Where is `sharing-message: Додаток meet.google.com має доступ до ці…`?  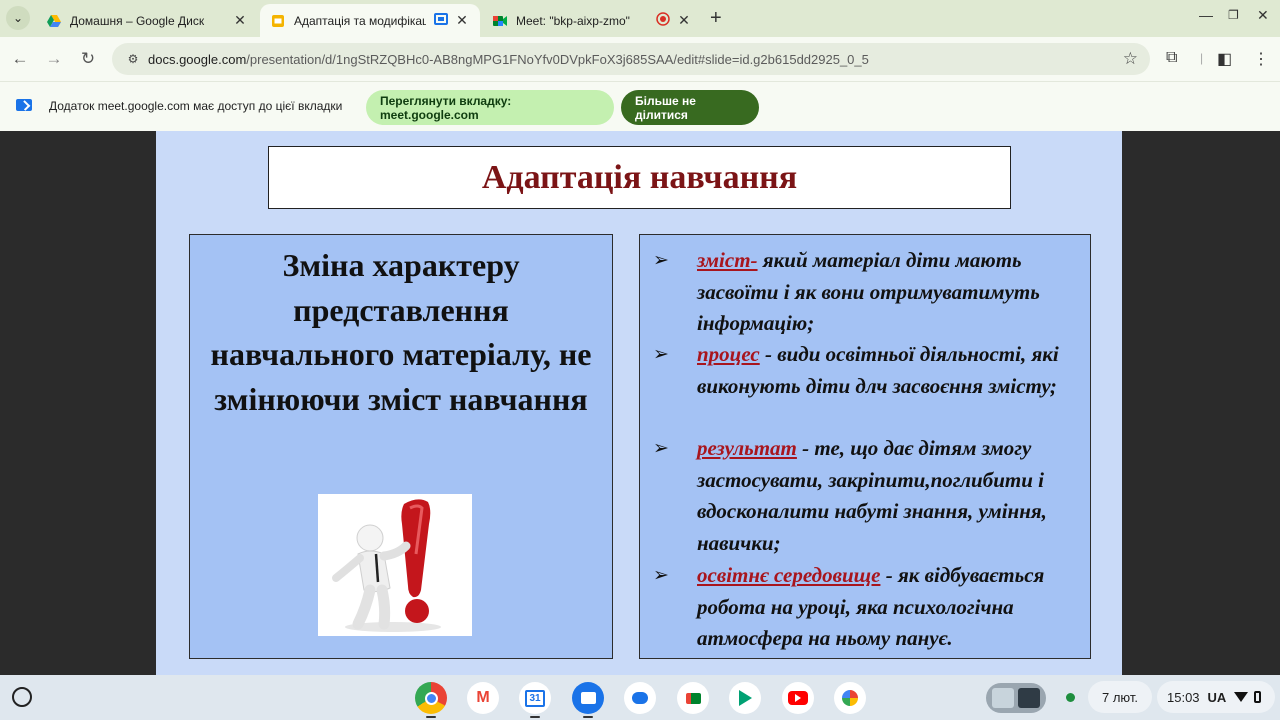
sharing-message: Додаток meet.google.com має доступ до ці… is located at coordinates (196, 106).